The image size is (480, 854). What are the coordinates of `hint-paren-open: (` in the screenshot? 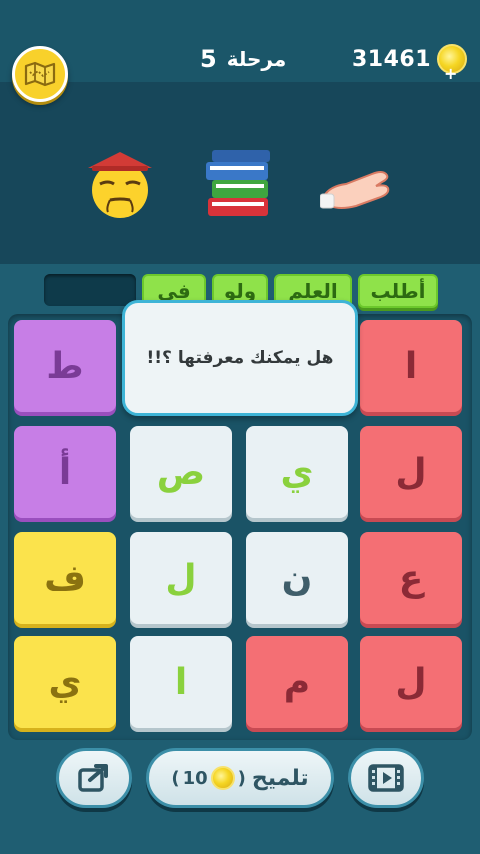 It's located at (175, 778).